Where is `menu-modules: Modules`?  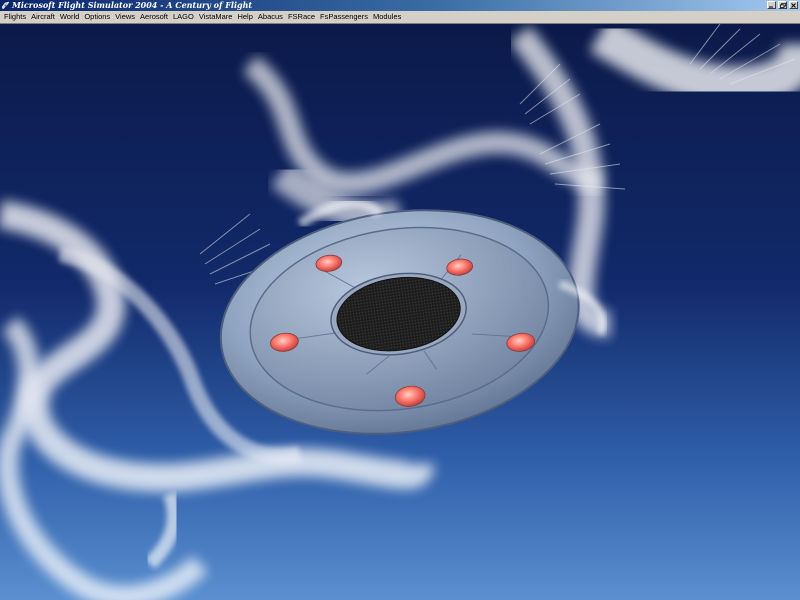 menu-modules: Modules is located at coordinates (387, 17).